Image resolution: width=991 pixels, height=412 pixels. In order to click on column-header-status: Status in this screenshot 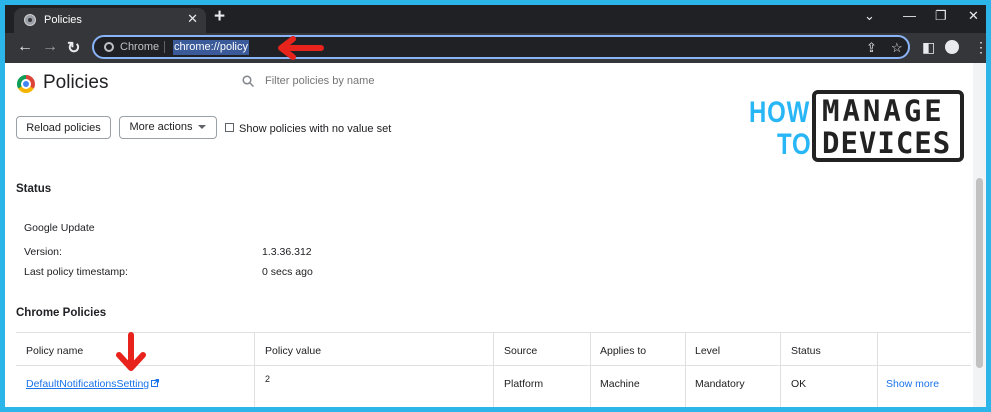, I will do `click(806, 351)`.